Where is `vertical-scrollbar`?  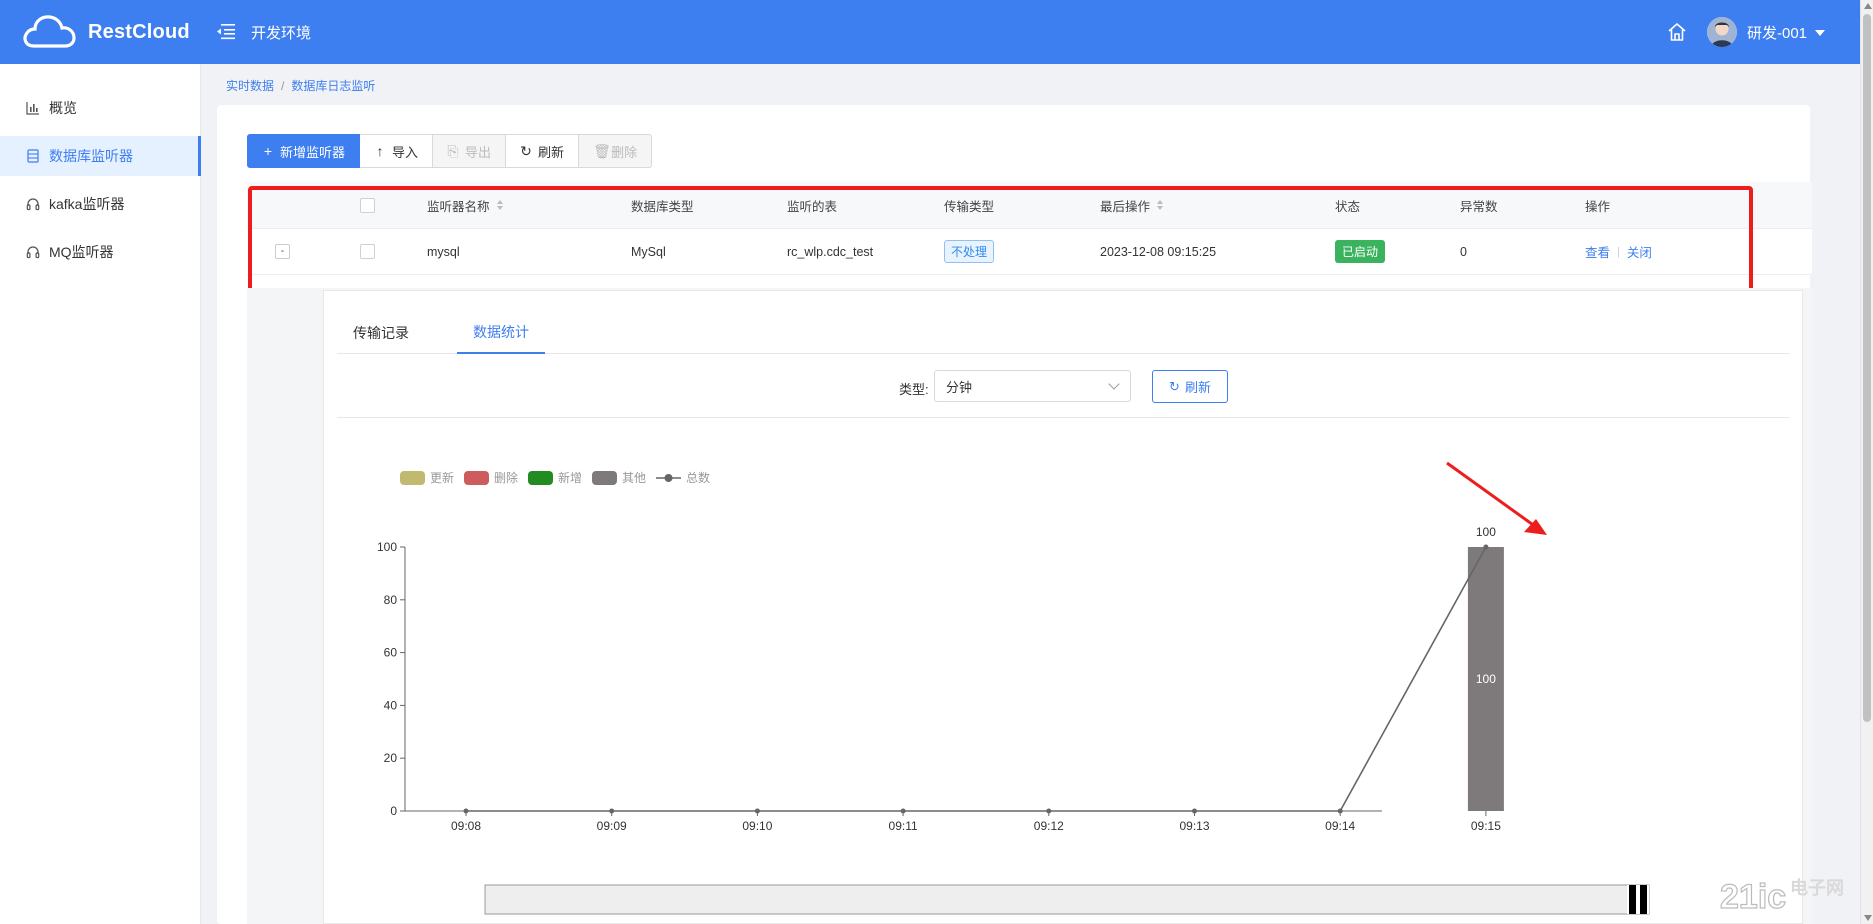 vertical-scrollbar is located at coordinates (1866, 462).